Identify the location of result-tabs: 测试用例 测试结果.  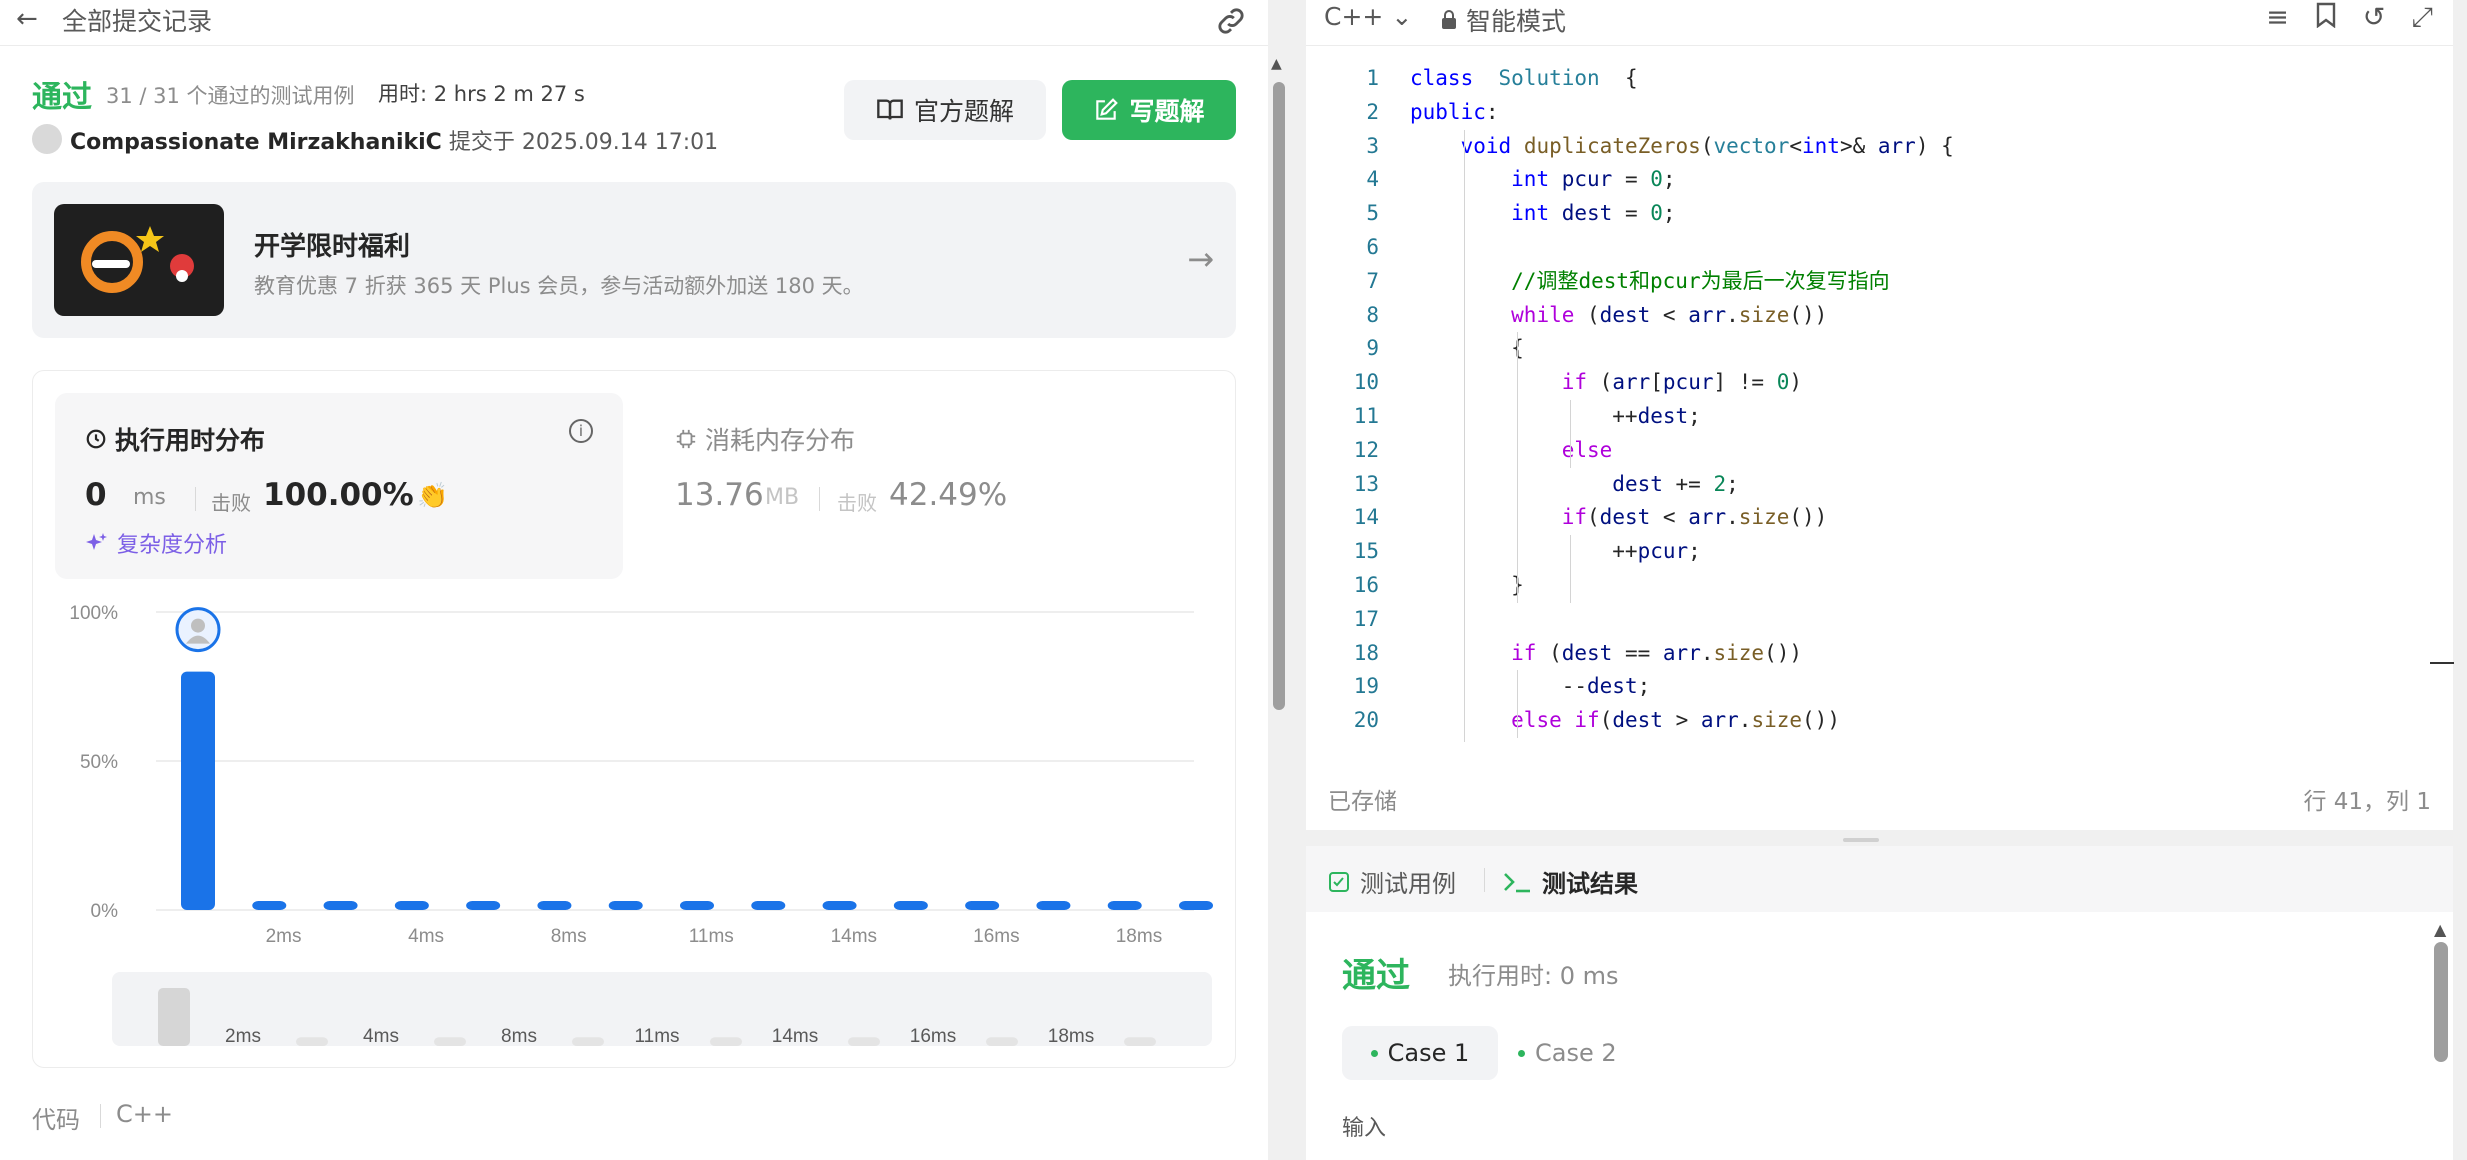
(1879, 879).